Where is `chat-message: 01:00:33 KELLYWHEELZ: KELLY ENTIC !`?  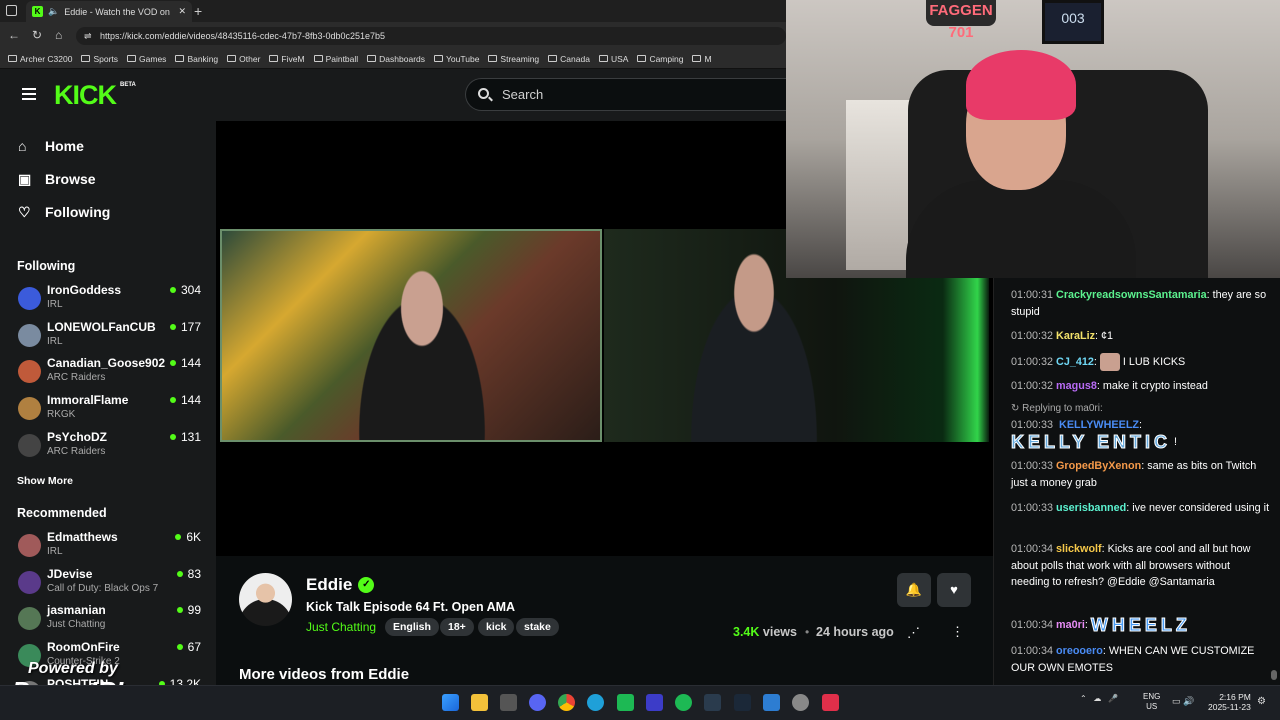 chat-message: 01:00:33 KELLYWHEELZ: KELLY ENTIC ! is located at coordinates (1094, 435).